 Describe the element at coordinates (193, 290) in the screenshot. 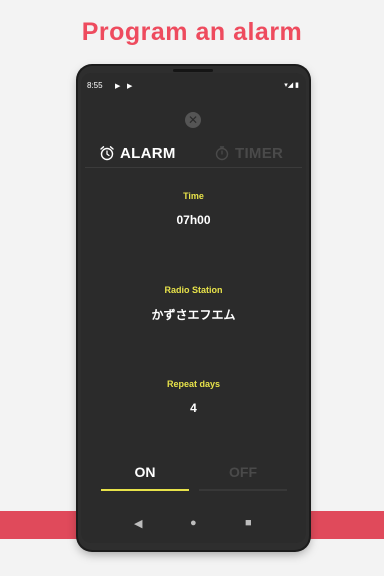

I see `radio-station-label: Radio Station` at that location.